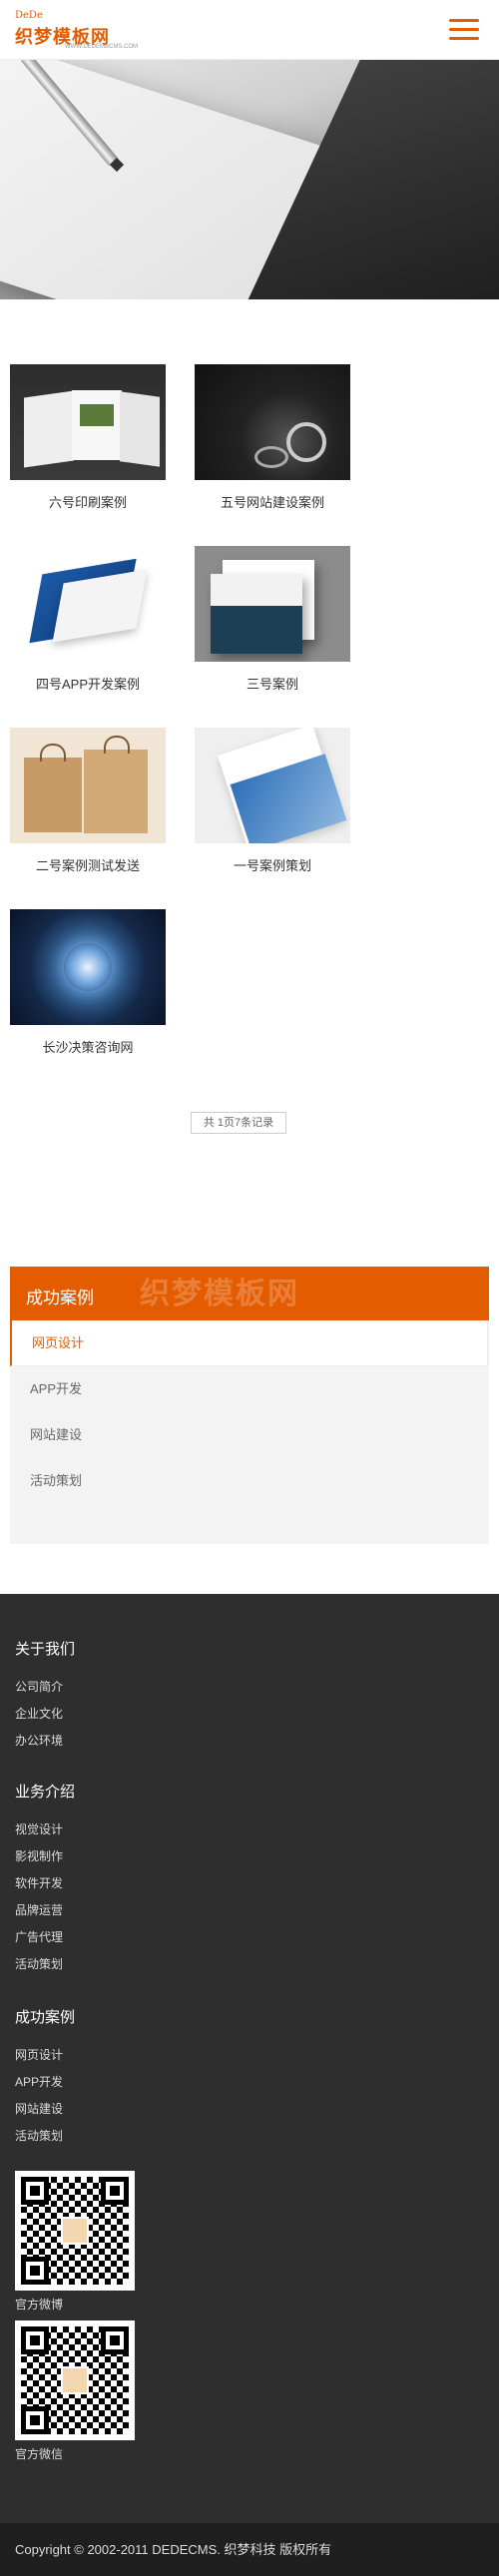 Image resolution: width=499 pixels, height=2576 pixels. Describe the element at coordinates (39, 1829) in the screenshot. I see `footer-link: 视觉设计` at that location.